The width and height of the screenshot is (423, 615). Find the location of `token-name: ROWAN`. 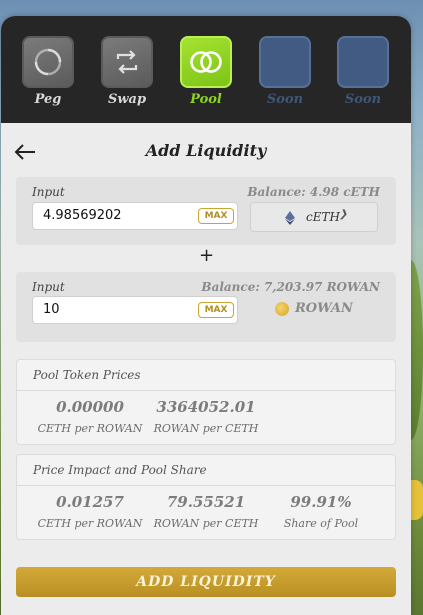

token-name: ROWAN is located at coordinates (324, 308).